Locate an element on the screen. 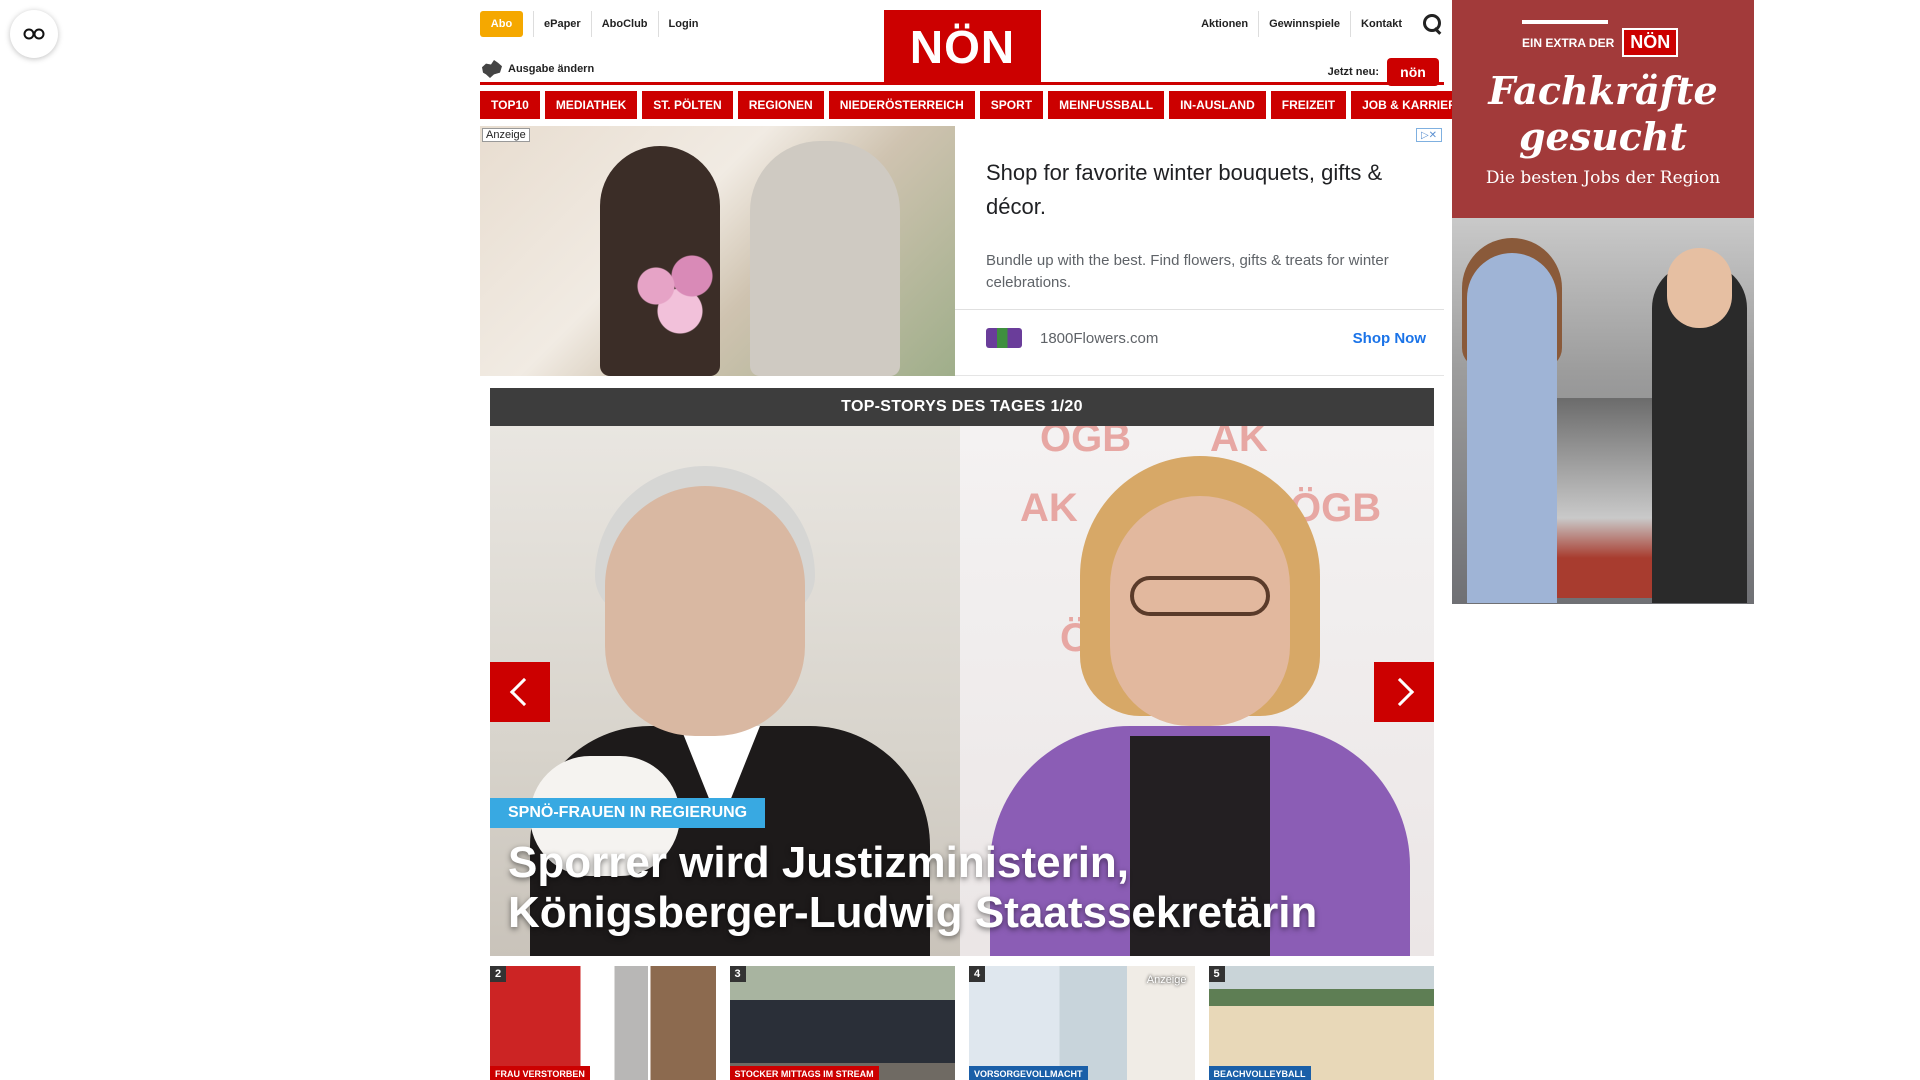 The height and width of the screenshot is (1080, 1920). carousel-prev-button is located at coordinates (520, 692).